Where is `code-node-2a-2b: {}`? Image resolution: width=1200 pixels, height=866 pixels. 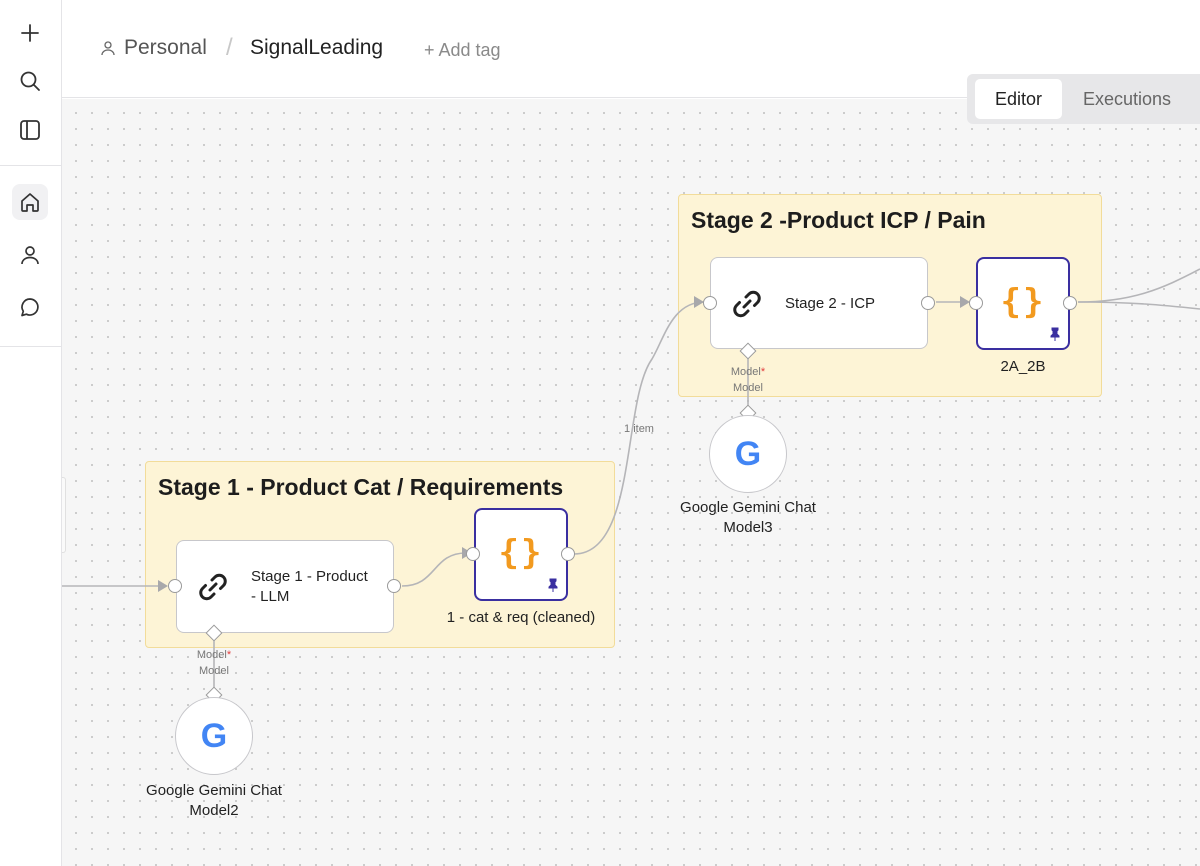 code-node-2a-2b: {} is located at coordinates (1023, 303).